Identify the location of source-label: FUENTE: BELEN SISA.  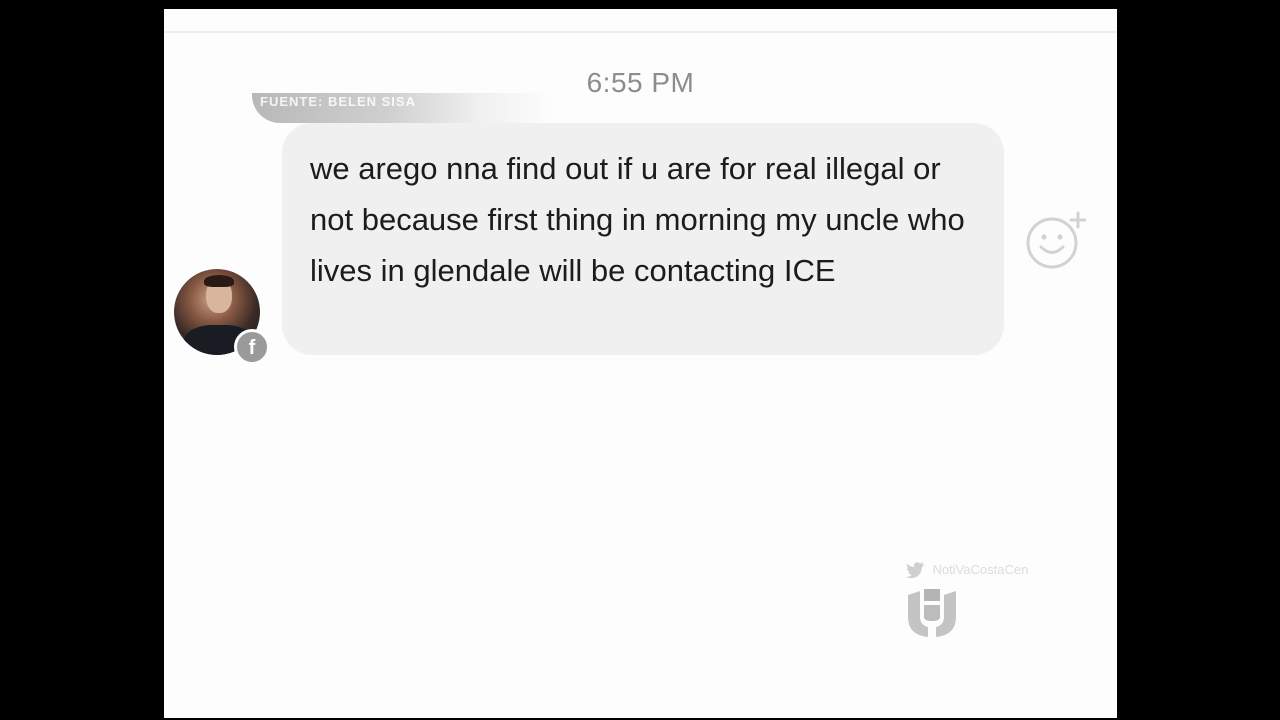
(338, 101).